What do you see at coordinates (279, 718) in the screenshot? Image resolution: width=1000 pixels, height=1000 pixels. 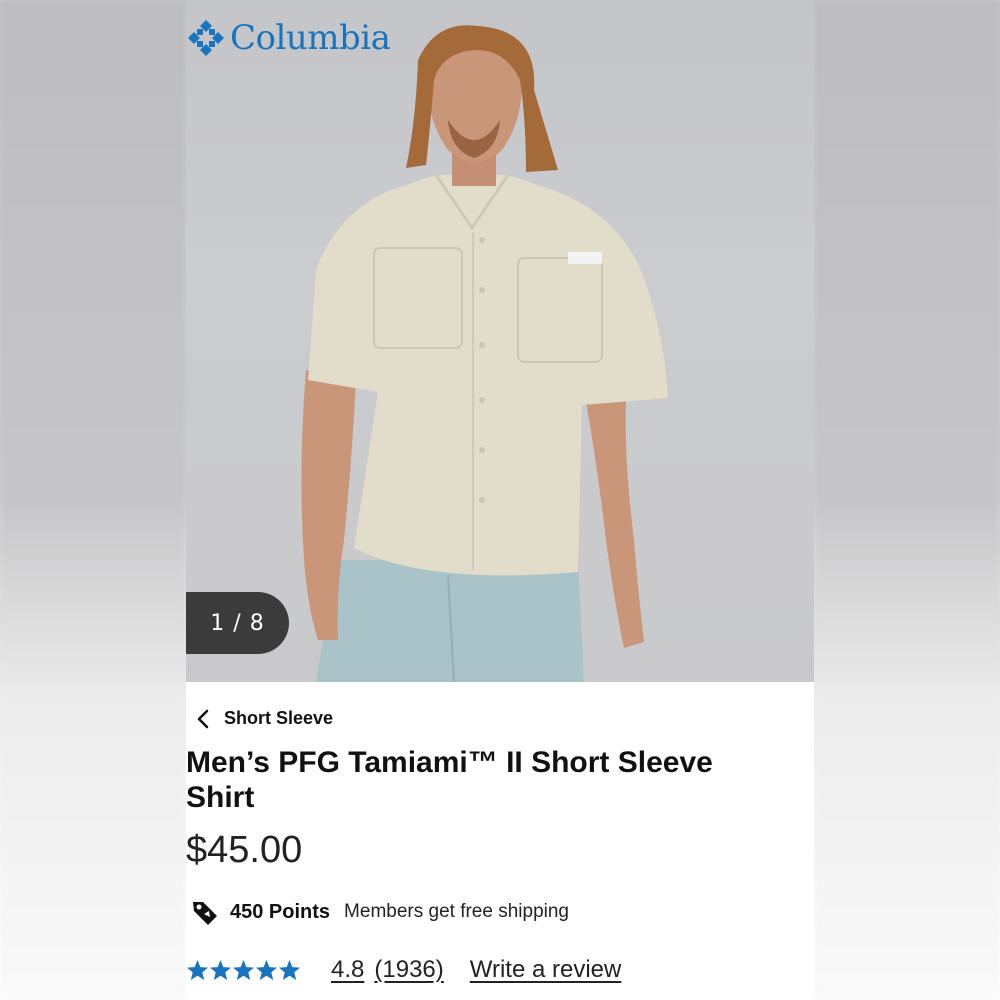 I see `breadcrumb-label: Short Sleeve` at bounding box center [279, 718].